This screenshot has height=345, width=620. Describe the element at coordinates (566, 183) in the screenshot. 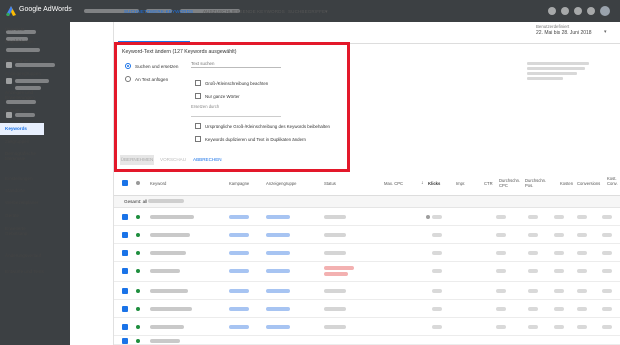

I see `col-cost: Kosten` at that location.